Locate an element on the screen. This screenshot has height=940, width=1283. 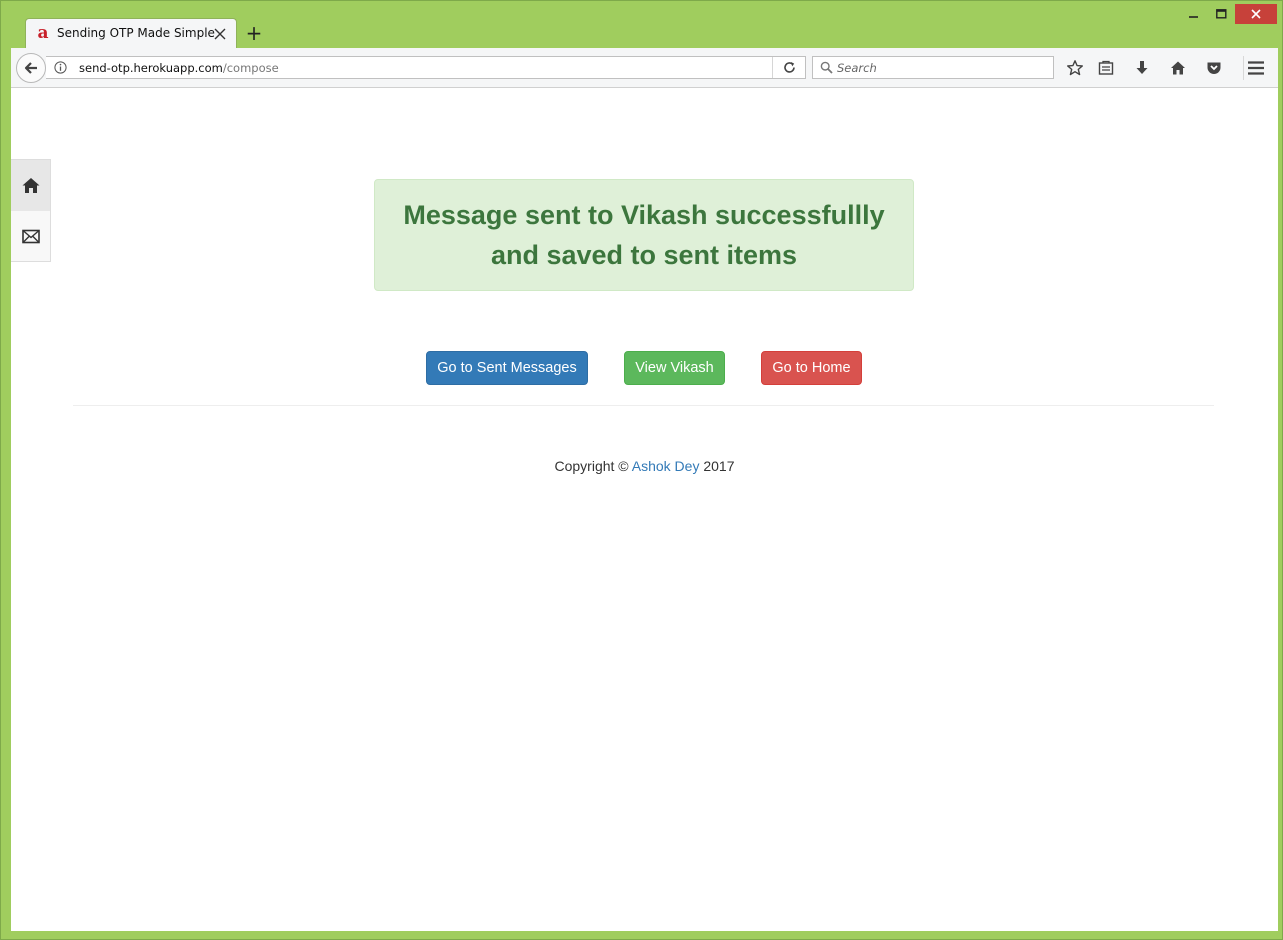
url-path: /compose is located at coordinates (250, 68).